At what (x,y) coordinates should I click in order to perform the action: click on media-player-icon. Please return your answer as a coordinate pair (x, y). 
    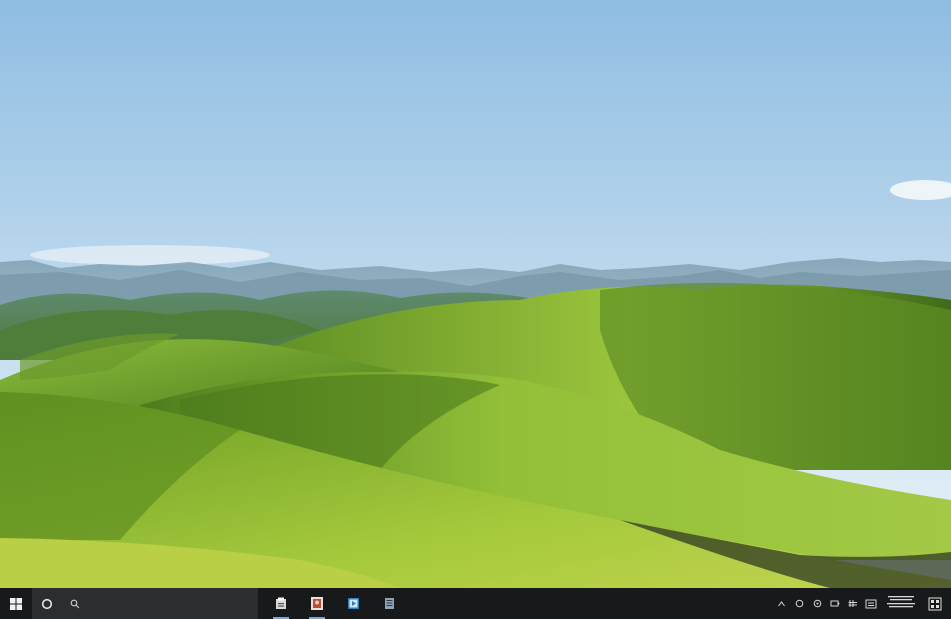
    Looking at the image, I should click on (353, 603).